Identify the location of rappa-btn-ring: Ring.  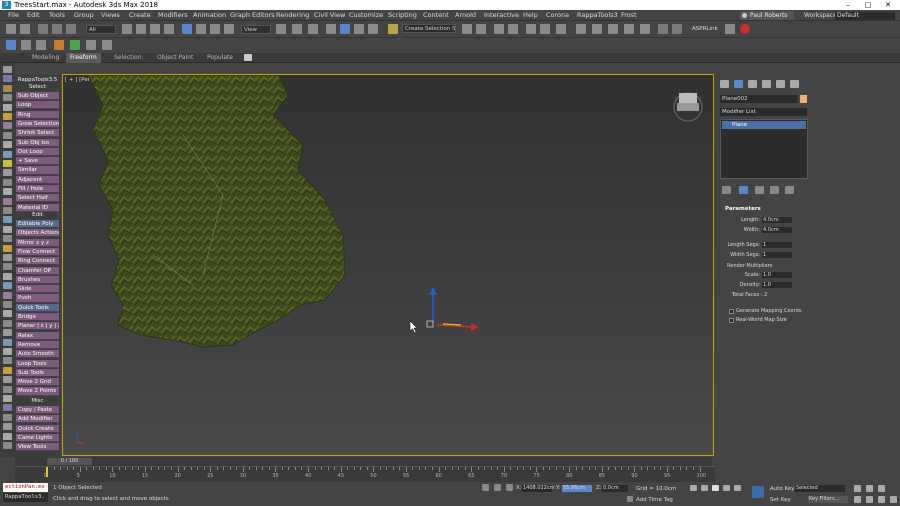
(37, 114).